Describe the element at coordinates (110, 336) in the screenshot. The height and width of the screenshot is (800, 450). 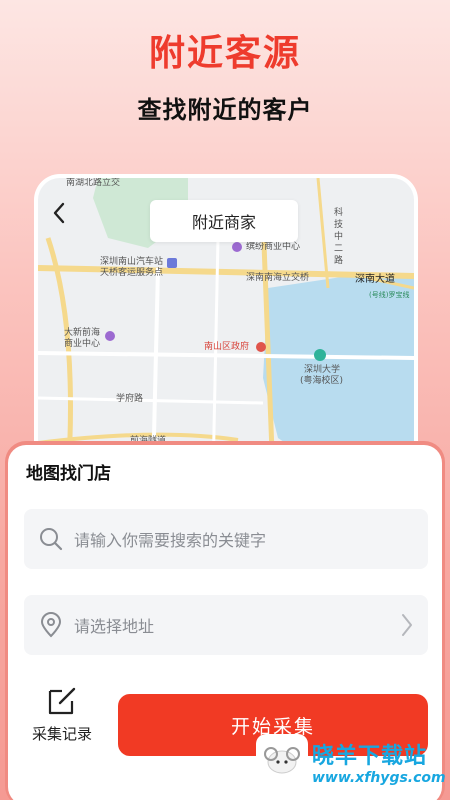
I see `commerce-center-pin` at that location.